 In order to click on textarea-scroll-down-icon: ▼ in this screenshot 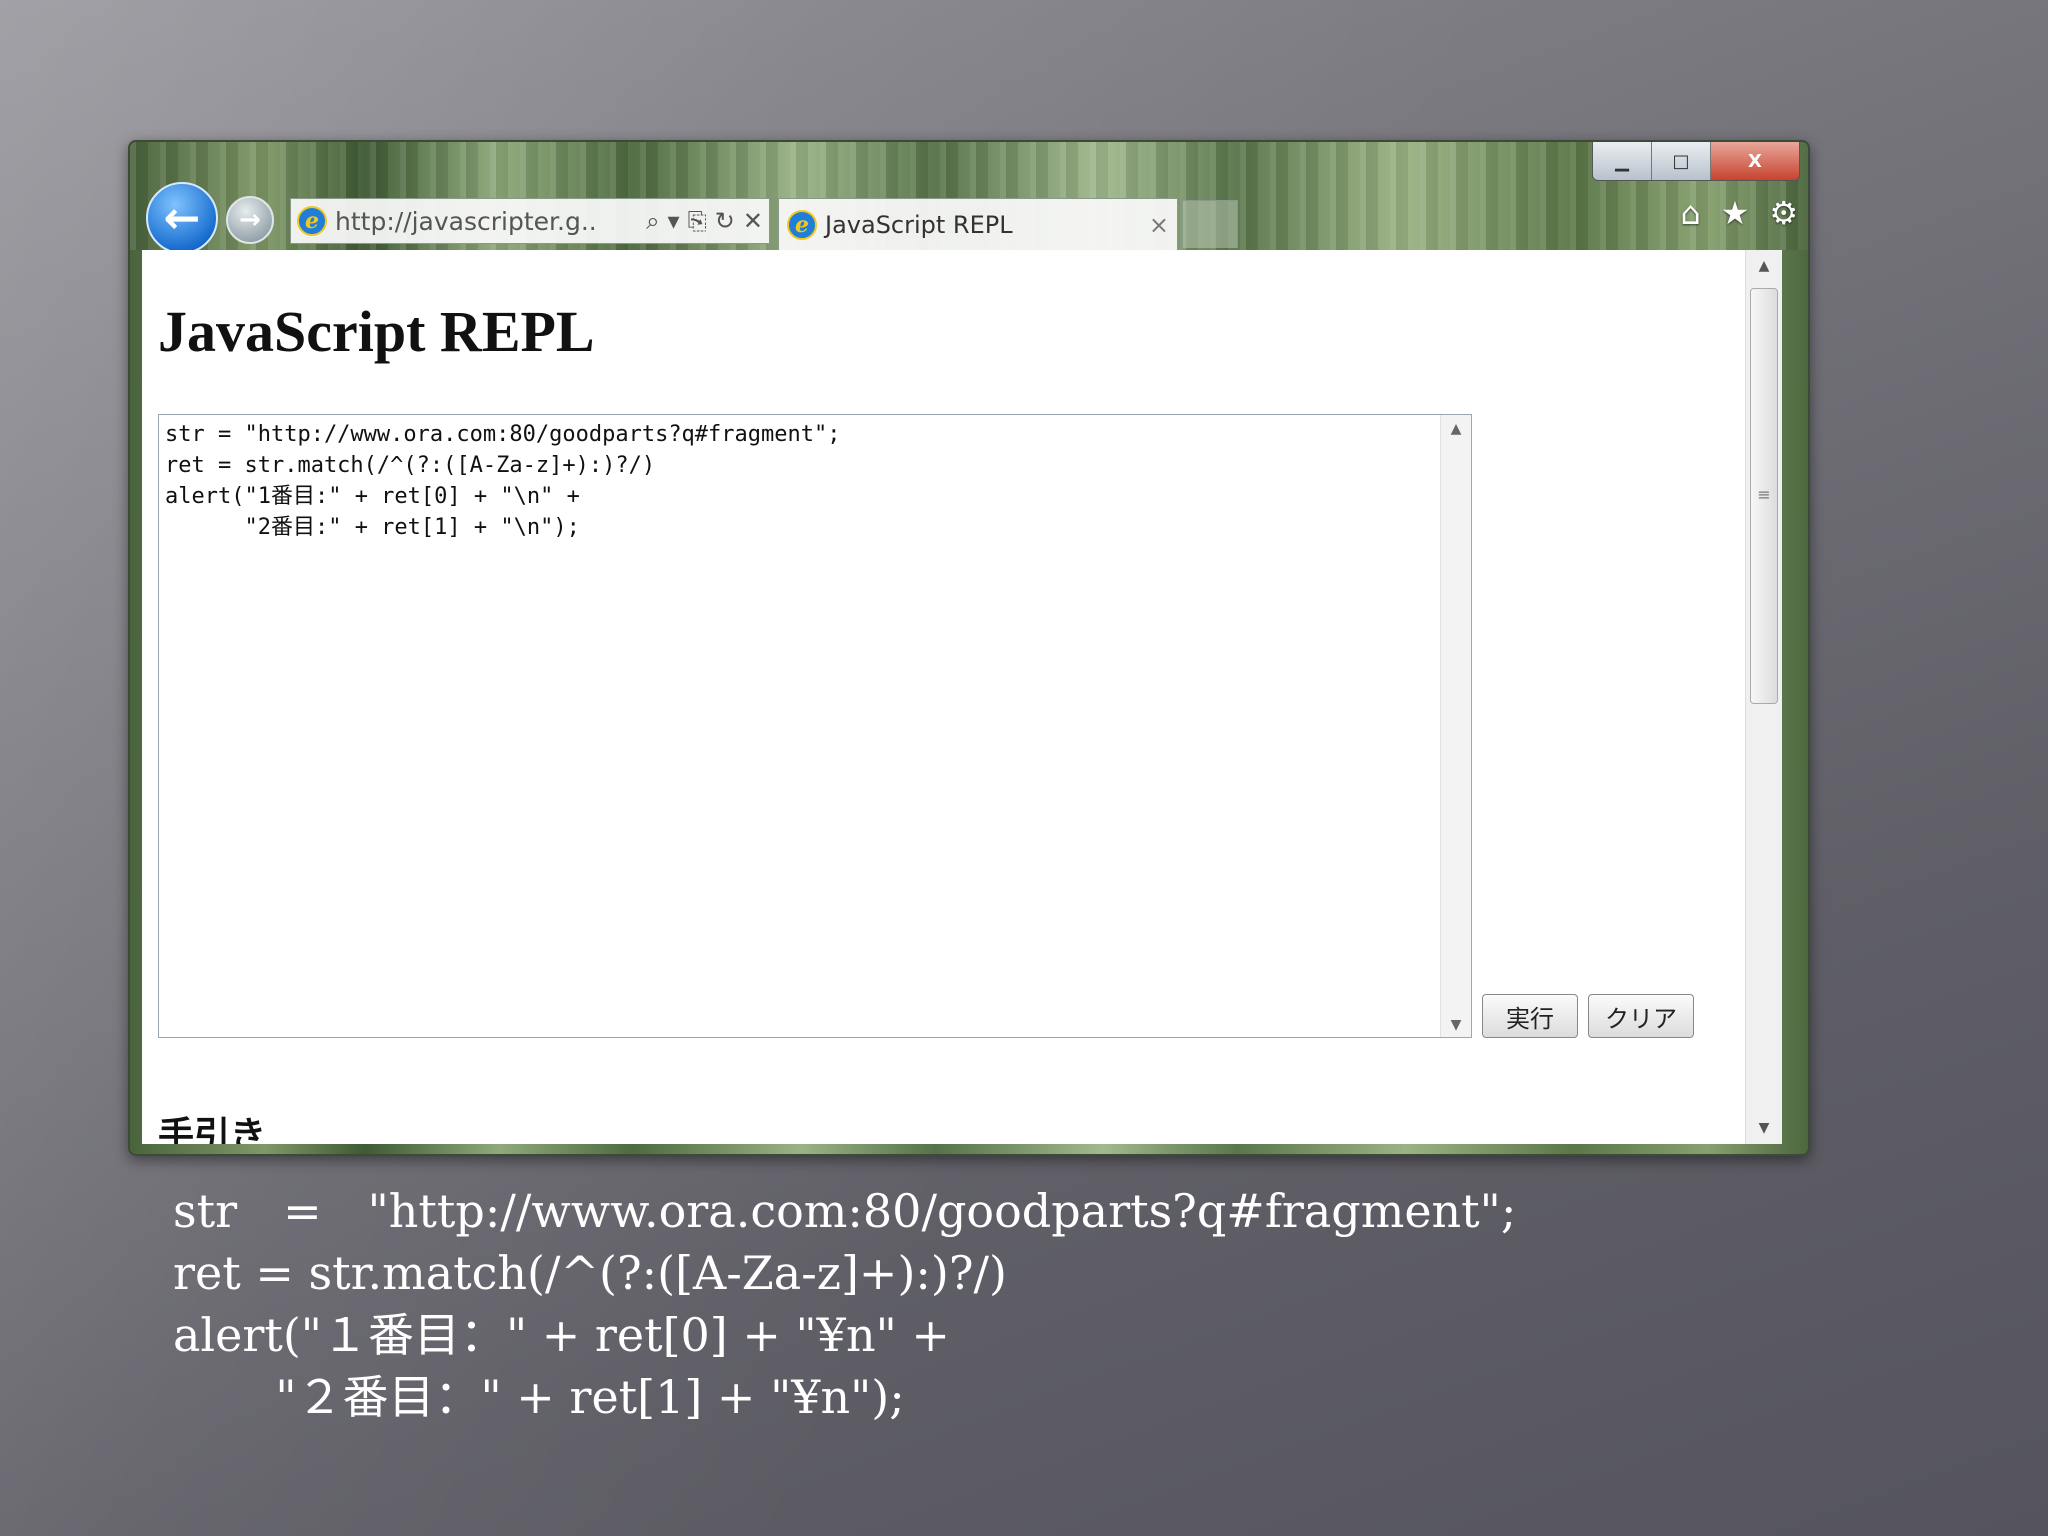, I will do `click(1456, 1025)`.